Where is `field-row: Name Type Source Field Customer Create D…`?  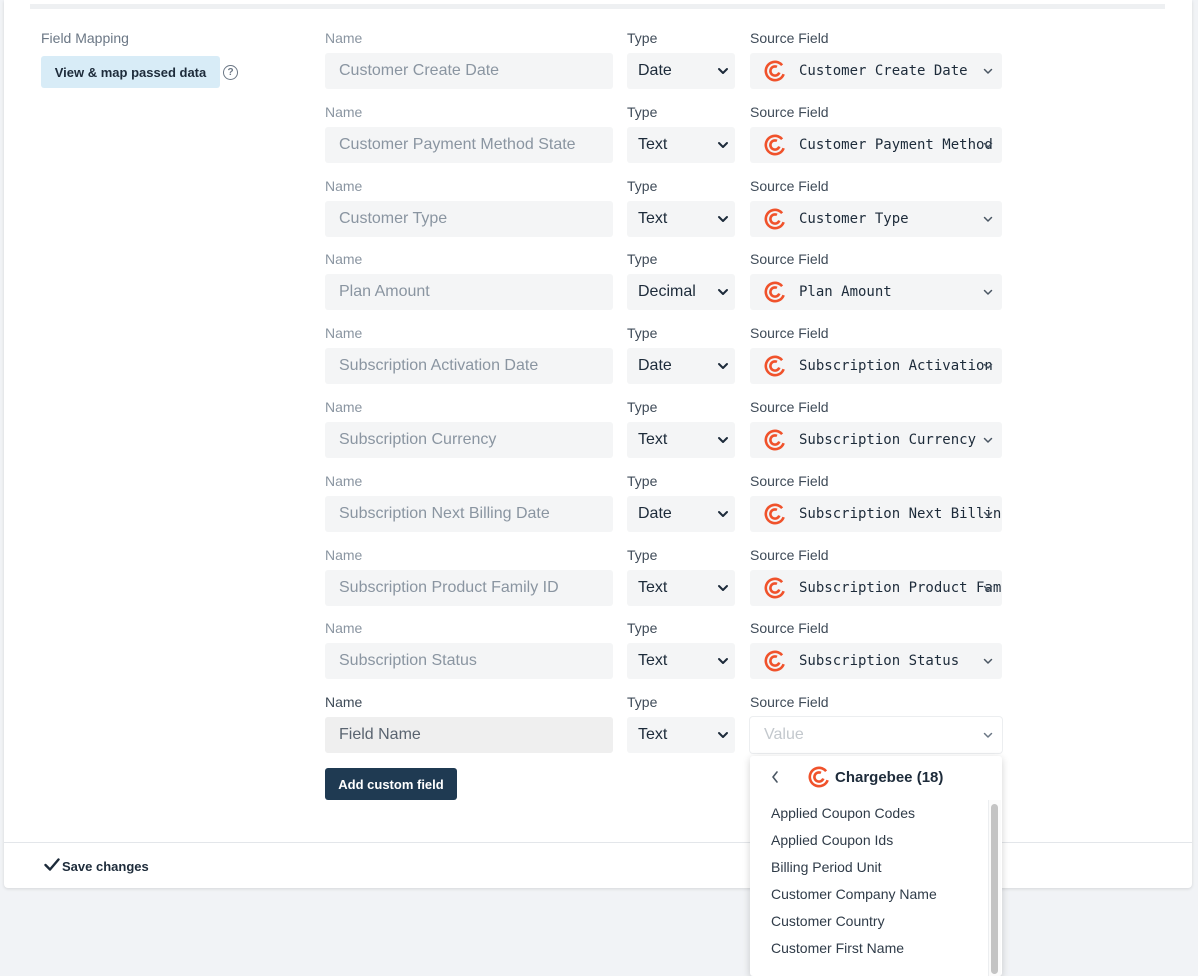 field-row: Name Type Source Field Customer Create D… is located at coordinates (599, 67).